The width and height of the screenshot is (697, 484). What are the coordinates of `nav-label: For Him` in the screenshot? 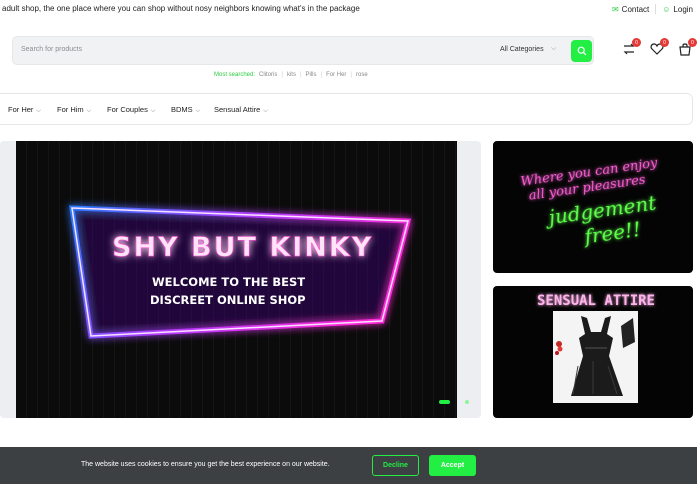 It's located at (70, 109).